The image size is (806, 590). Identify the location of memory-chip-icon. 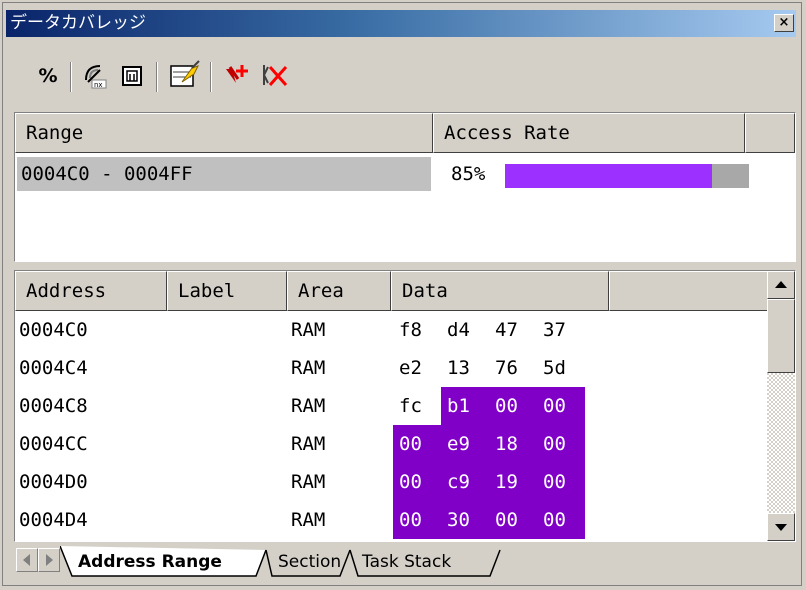
(132, 76).